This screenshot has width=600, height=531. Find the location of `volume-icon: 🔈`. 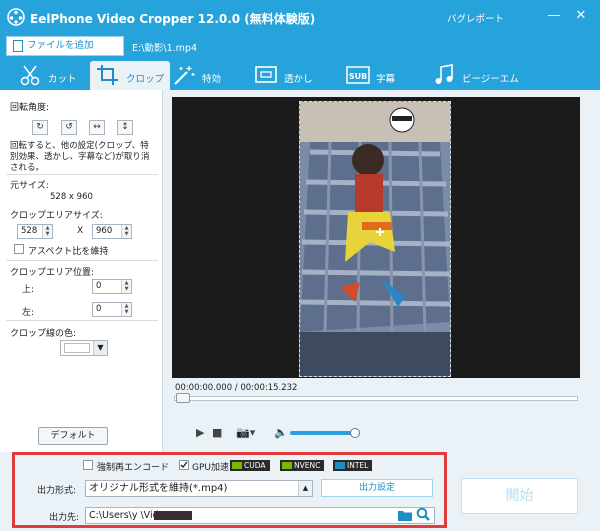

volume-icon: 🔈 is located at coordinates (281, 433).